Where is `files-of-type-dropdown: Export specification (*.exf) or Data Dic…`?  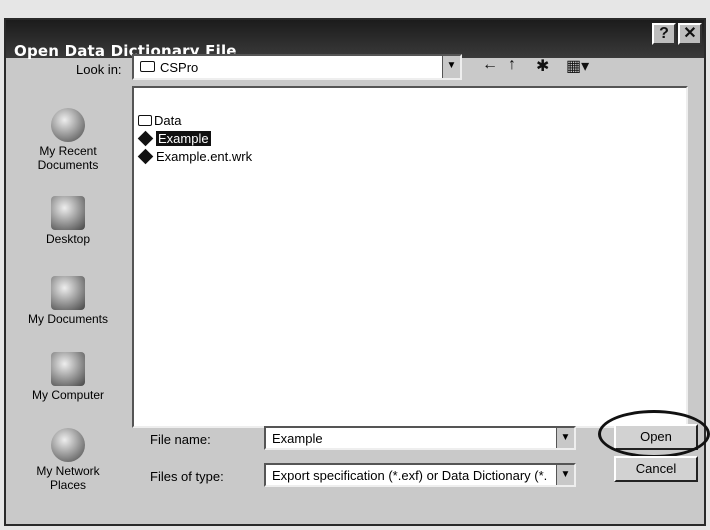
files-of-type-dropdown: Export specification (*.exf) or Data Dic… is located at coordinates (420, 475).